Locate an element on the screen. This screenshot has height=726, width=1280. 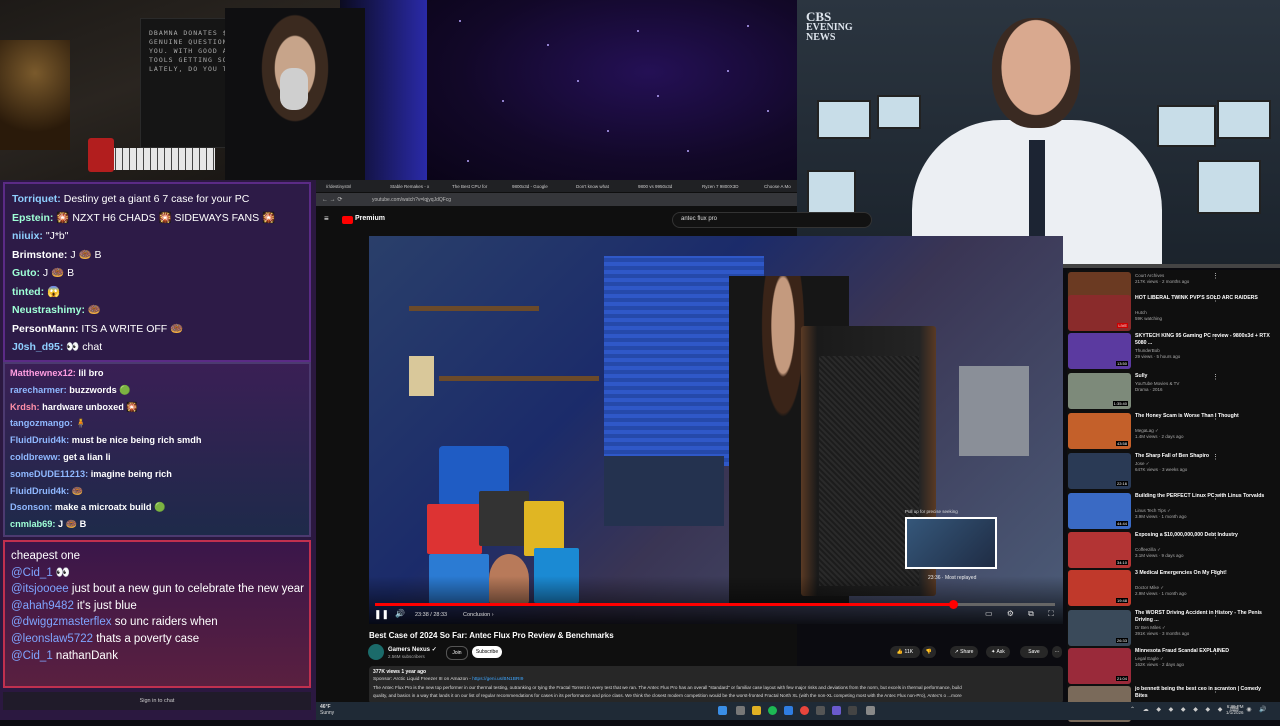
video-thumbnail: 44:44 is located at coordinates (1099, 511).